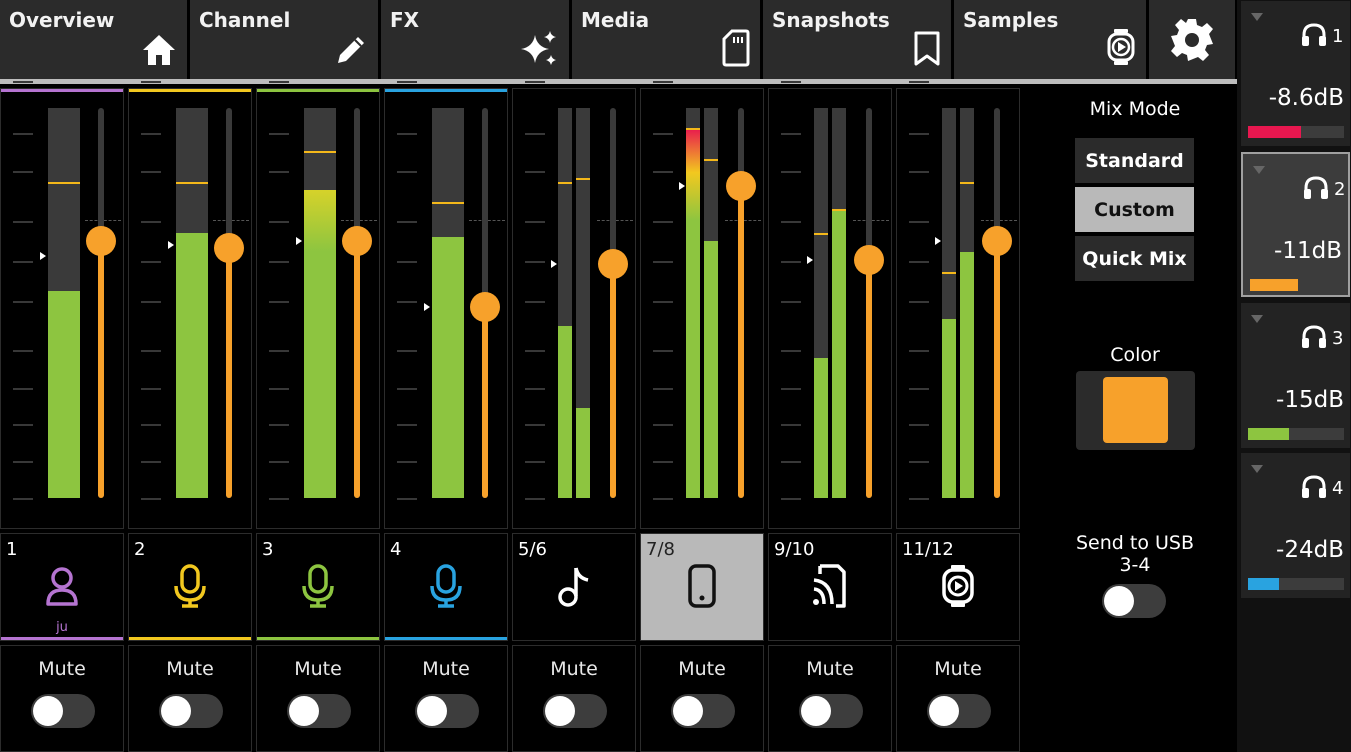 Image resolution: width=1351 pixels, height=752 pixels. Describe the element at coordinates (1295, 525) in the screenshot. I see `mix-4-button: 4 -24dB` at that location.